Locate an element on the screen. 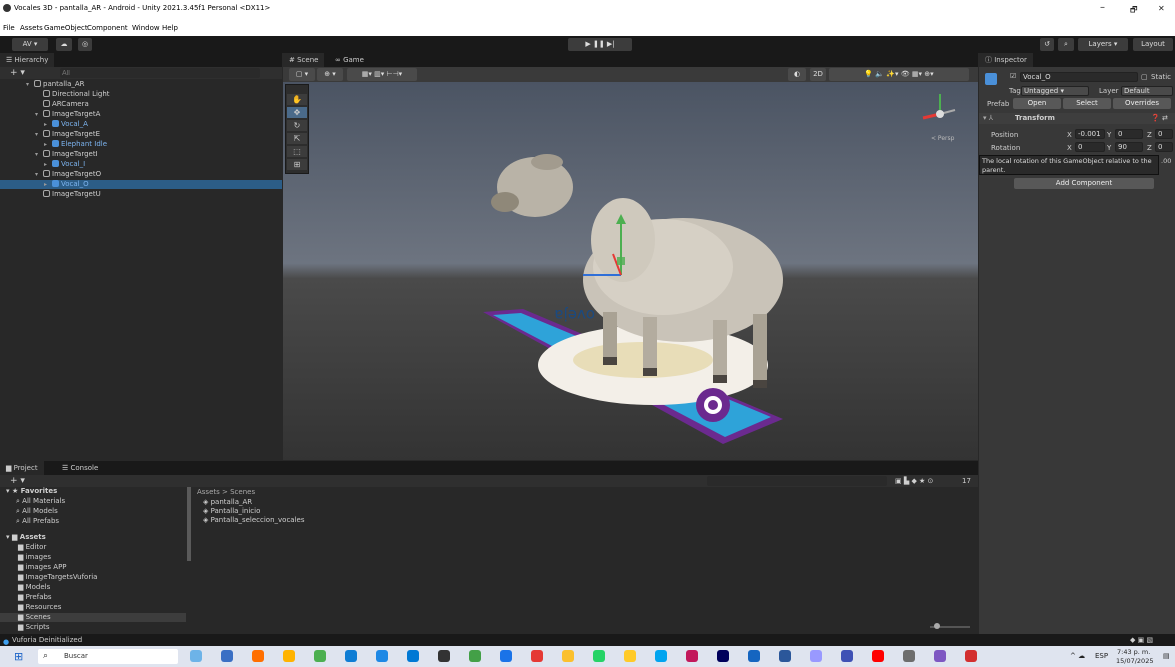 The image size is (1175, 667). premiere-icon is located at coordinates (723, 656).